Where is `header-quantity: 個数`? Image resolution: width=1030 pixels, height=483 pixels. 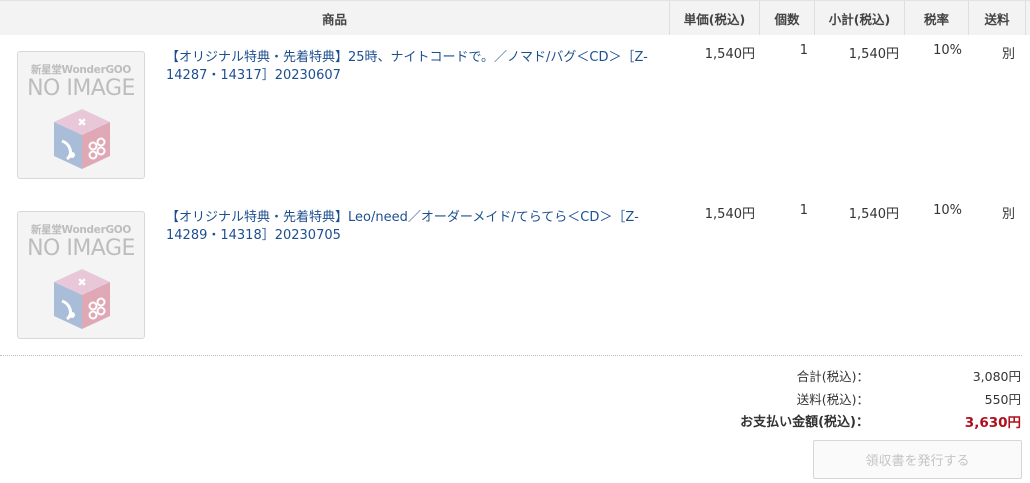
header-quantity: 個数 is located at coordinates (786, 18).